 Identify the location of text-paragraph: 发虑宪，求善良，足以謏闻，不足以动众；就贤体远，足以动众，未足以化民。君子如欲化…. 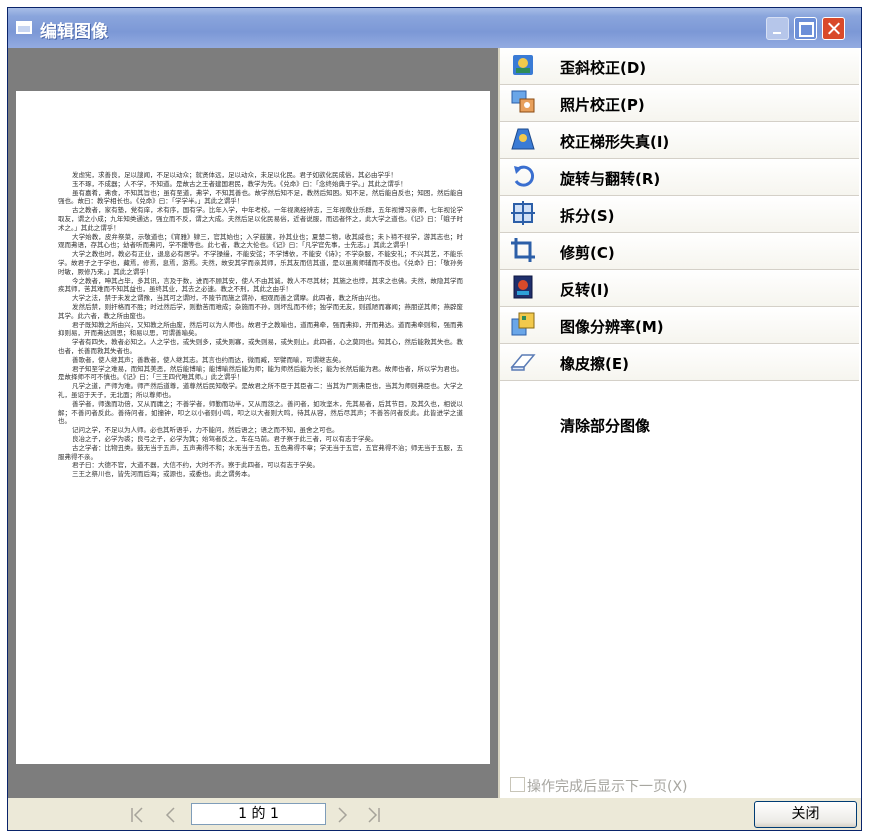
(234, 175).